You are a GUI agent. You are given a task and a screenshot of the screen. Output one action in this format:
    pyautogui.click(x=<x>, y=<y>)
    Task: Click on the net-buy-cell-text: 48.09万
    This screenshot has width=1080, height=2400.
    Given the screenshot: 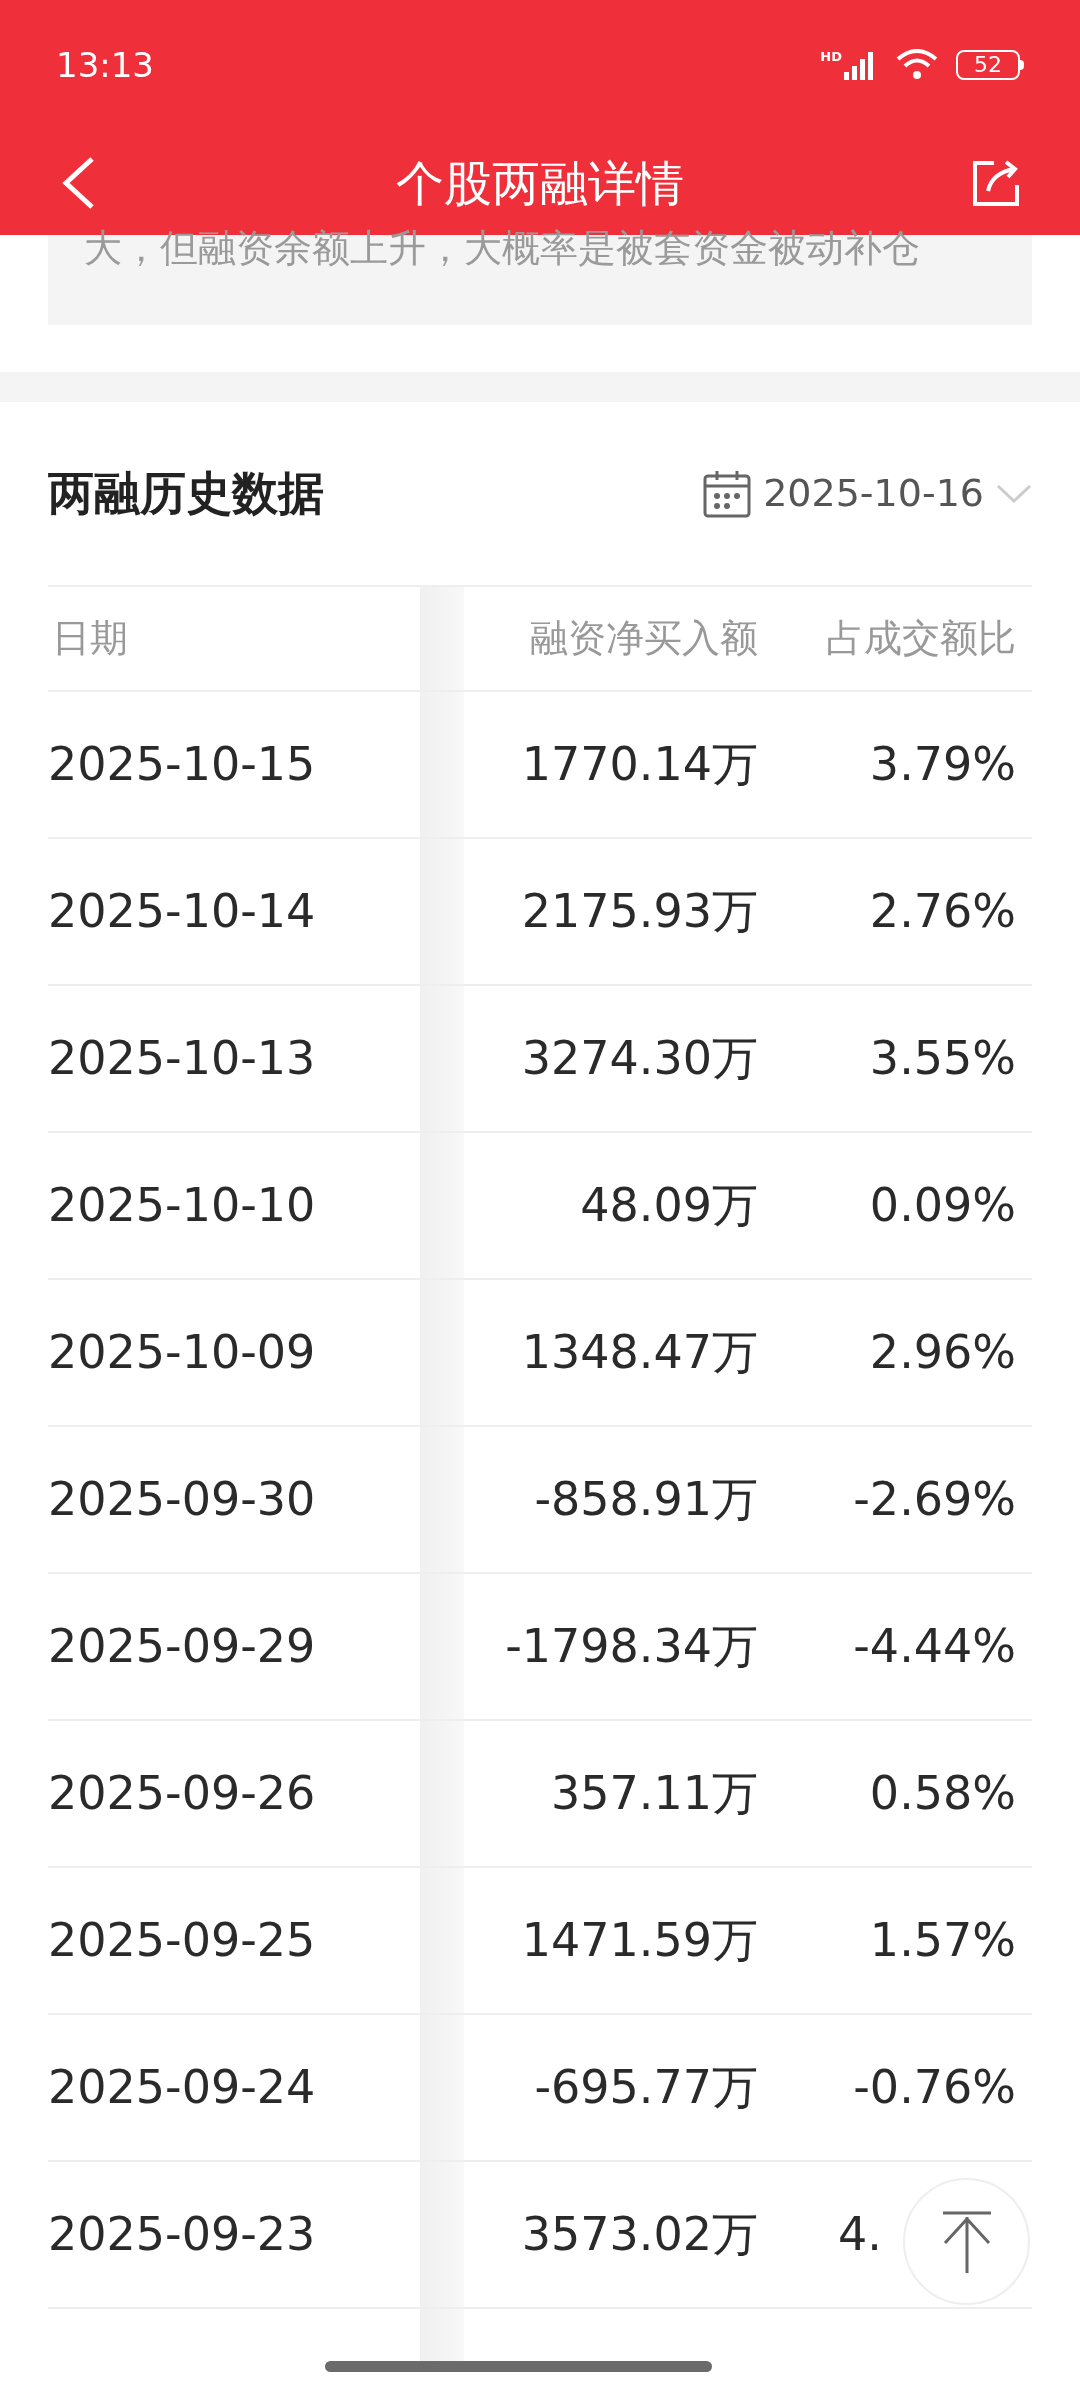 What is the action you would take?
    pyautogui.click(x=668, y=1205)
    